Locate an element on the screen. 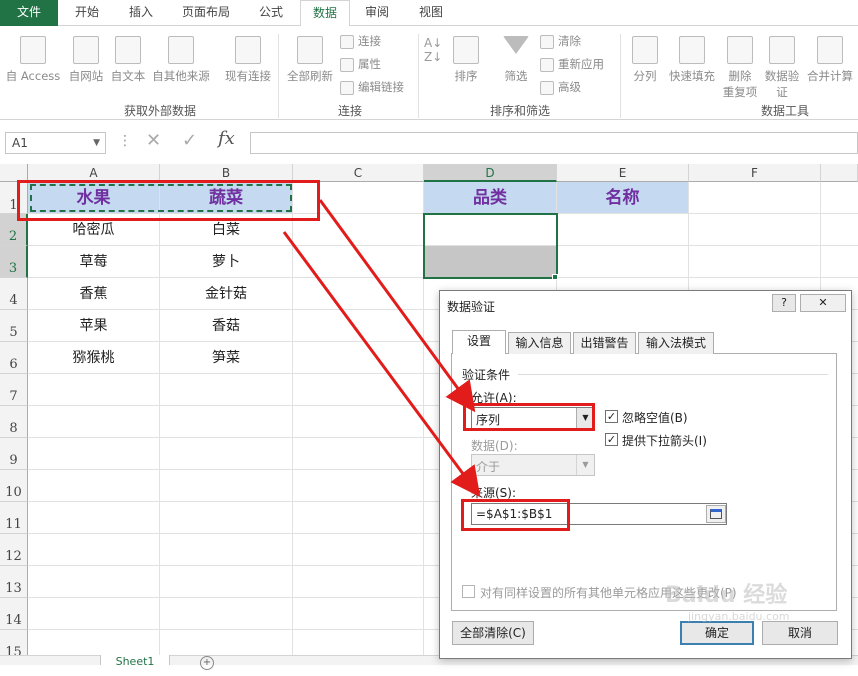 Image resolution: width=858 pixels, height=676 pixels. arrow-to-source is located at coordinates (381, 364).